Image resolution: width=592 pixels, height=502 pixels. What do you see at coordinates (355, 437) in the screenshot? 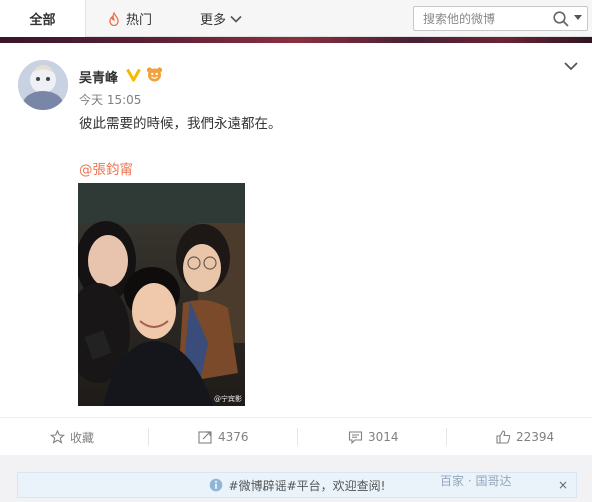
I see `comment-icon` at bounding box center [355, 437].